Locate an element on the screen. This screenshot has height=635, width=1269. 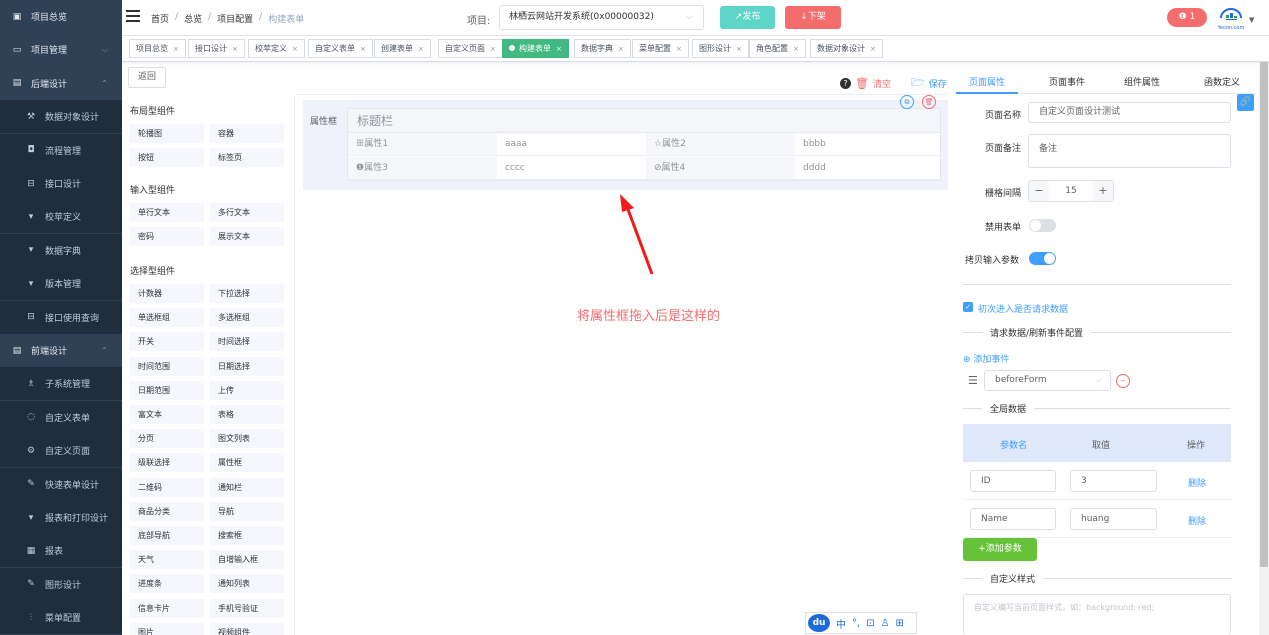
palette-component: 导航 is located at coordinates (247, 511).